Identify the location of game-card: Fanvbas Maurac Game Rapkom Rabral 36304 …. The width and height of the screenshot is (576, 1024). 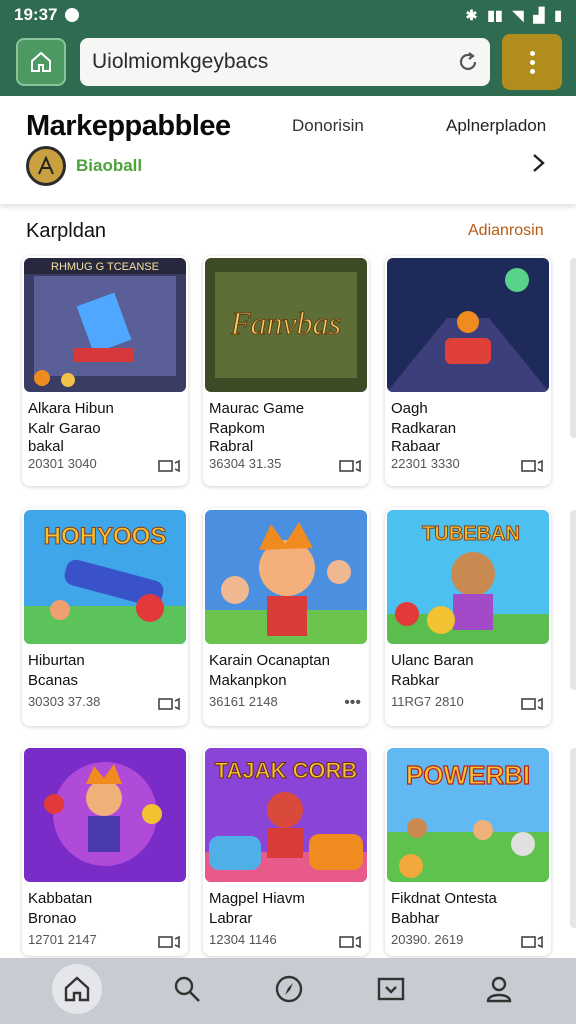
(286, 371).